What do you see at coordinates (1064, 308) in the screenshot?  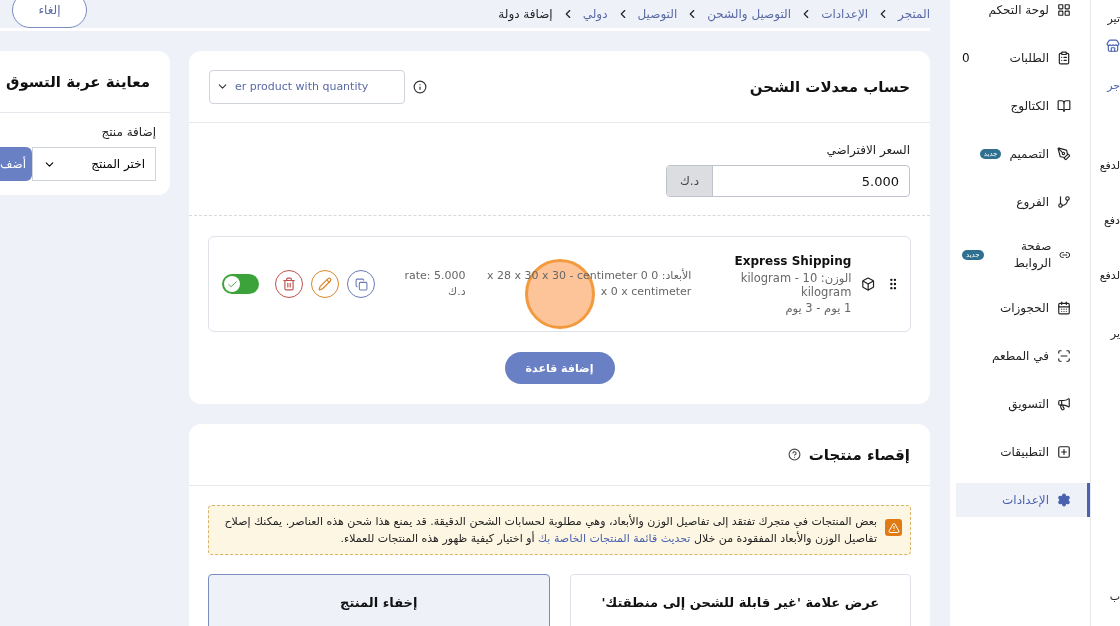 I see `calendar-icon` at bounding box center [1064, 308].